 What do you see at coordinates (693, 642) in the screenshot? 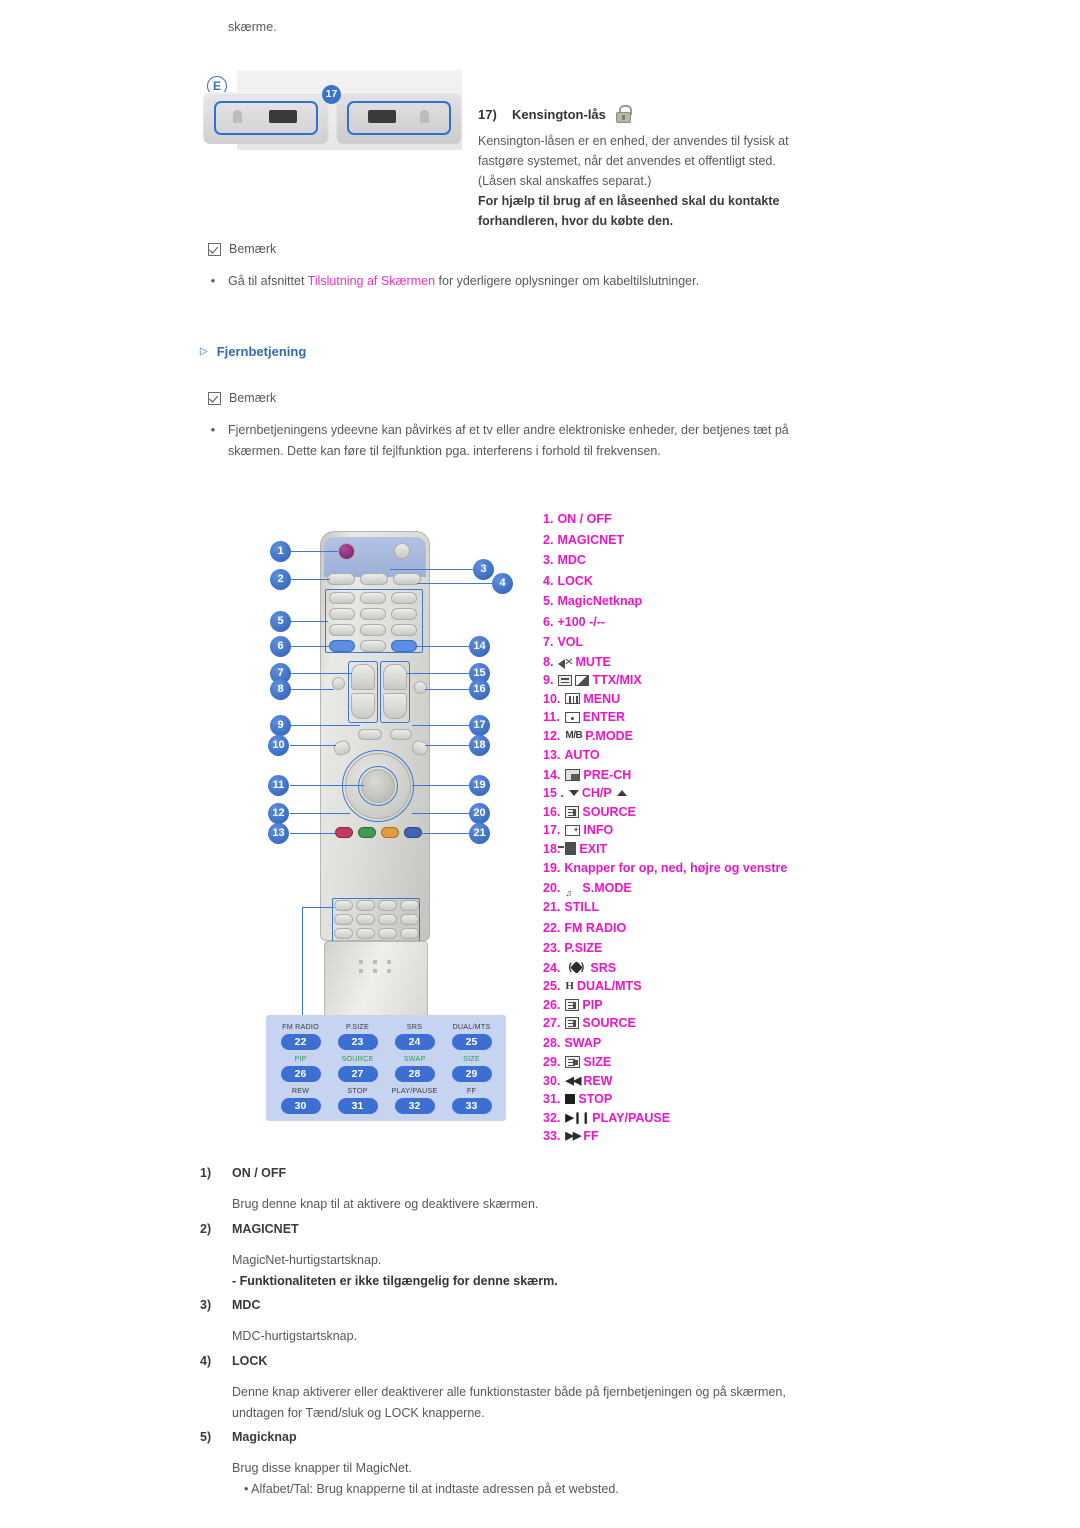
I see `legend-item: 7. VOL` at bounding box center [693, 642].